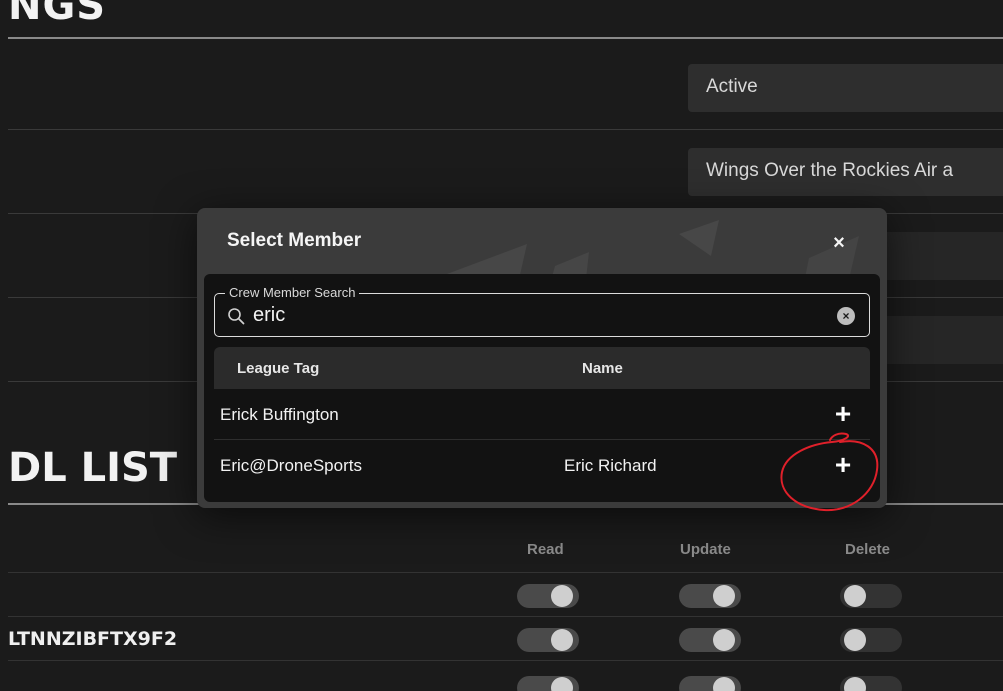 Image resolution: width=1003 pixels, height=691 pixels. What do you see at coordinates (505, 129) in the screenshot?
I see `field-divider` at bounding box center [505, 129].